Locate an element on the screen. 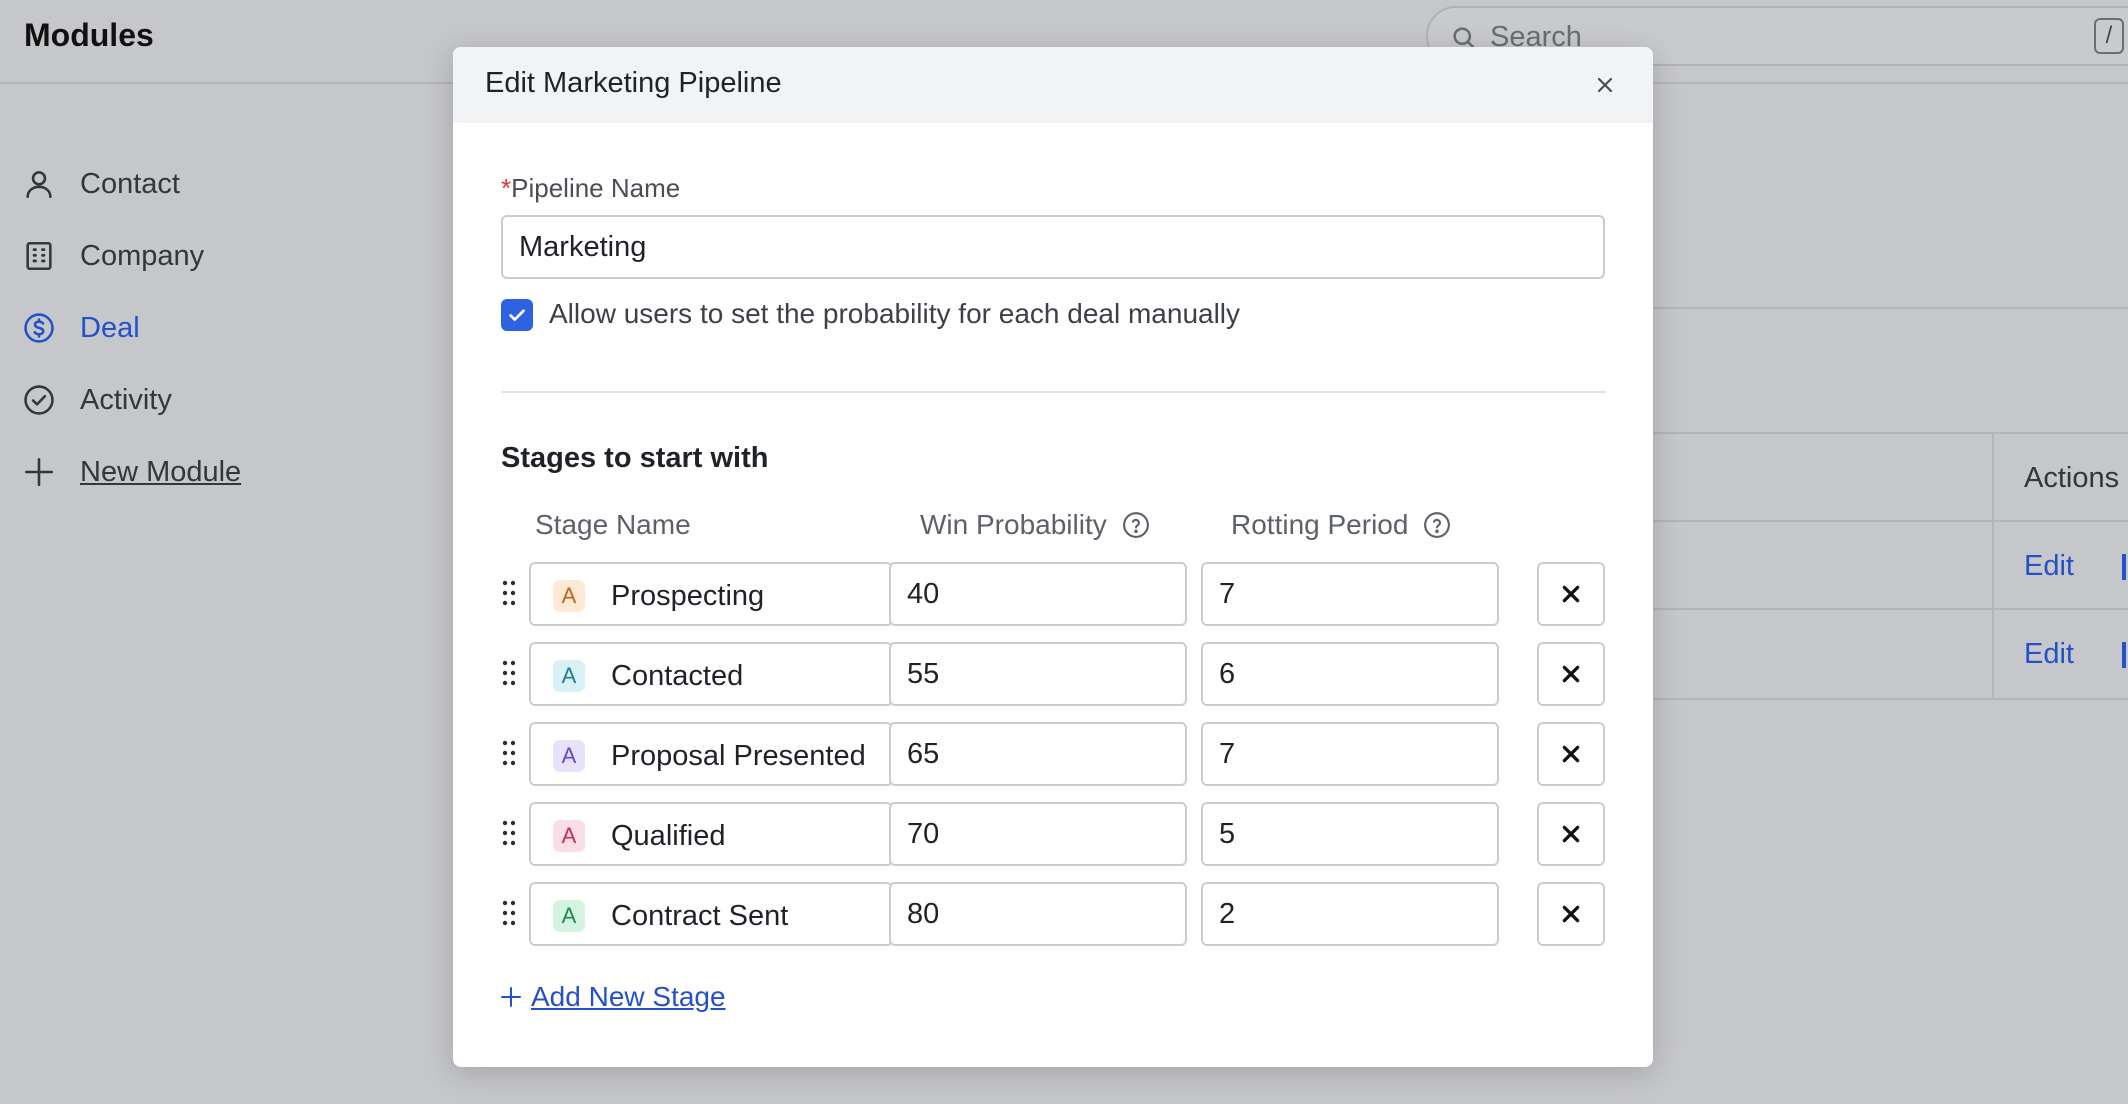  dollar-circle-icon is located at coordinates (39, 328).